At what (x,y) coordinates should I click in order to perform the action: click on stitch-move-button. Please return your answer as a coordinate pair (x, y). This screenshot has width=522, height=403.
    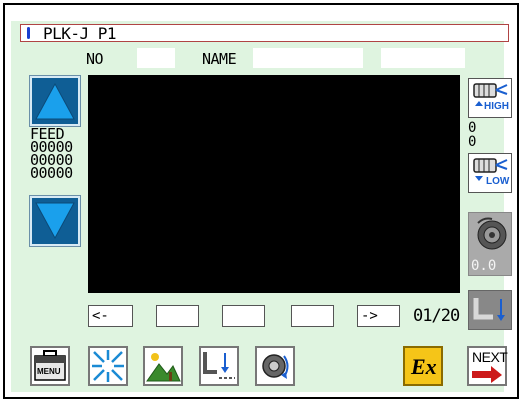
    Looking at the image, I should click on (219, 366).